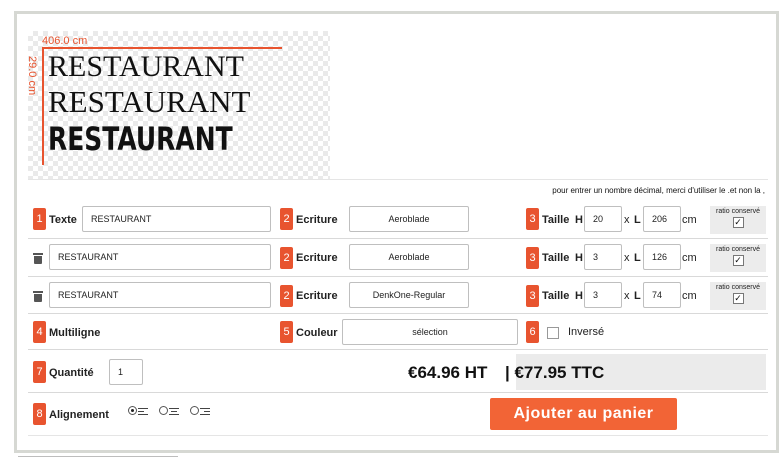  What do you see at coordinates (143, 412) in the screenshot?
I see `align-left-icon` at bounding box center [143, 412].